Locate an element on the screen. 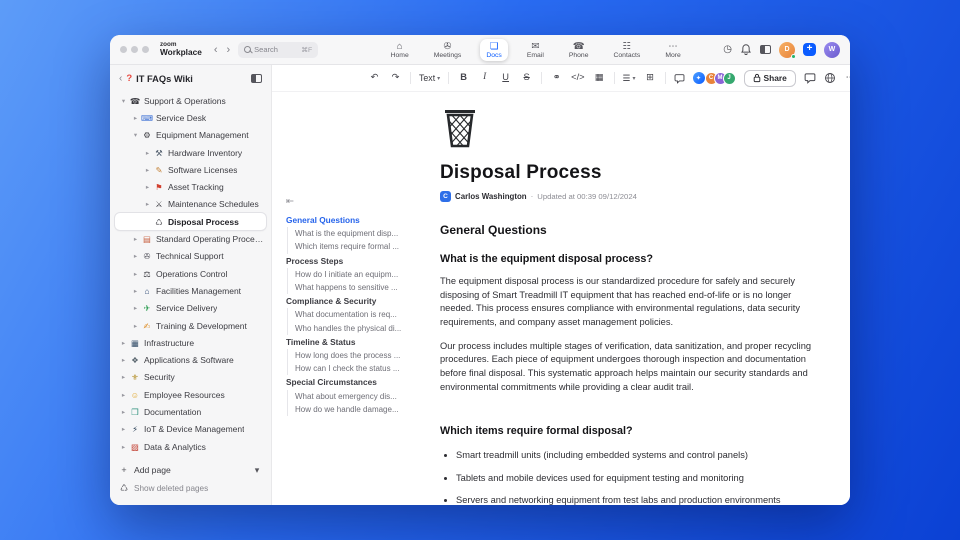 The image size is (960, 540). sidebar-item-software-licenses: ▸ ✎ Software Licenses is located at coordinates (190, 169).